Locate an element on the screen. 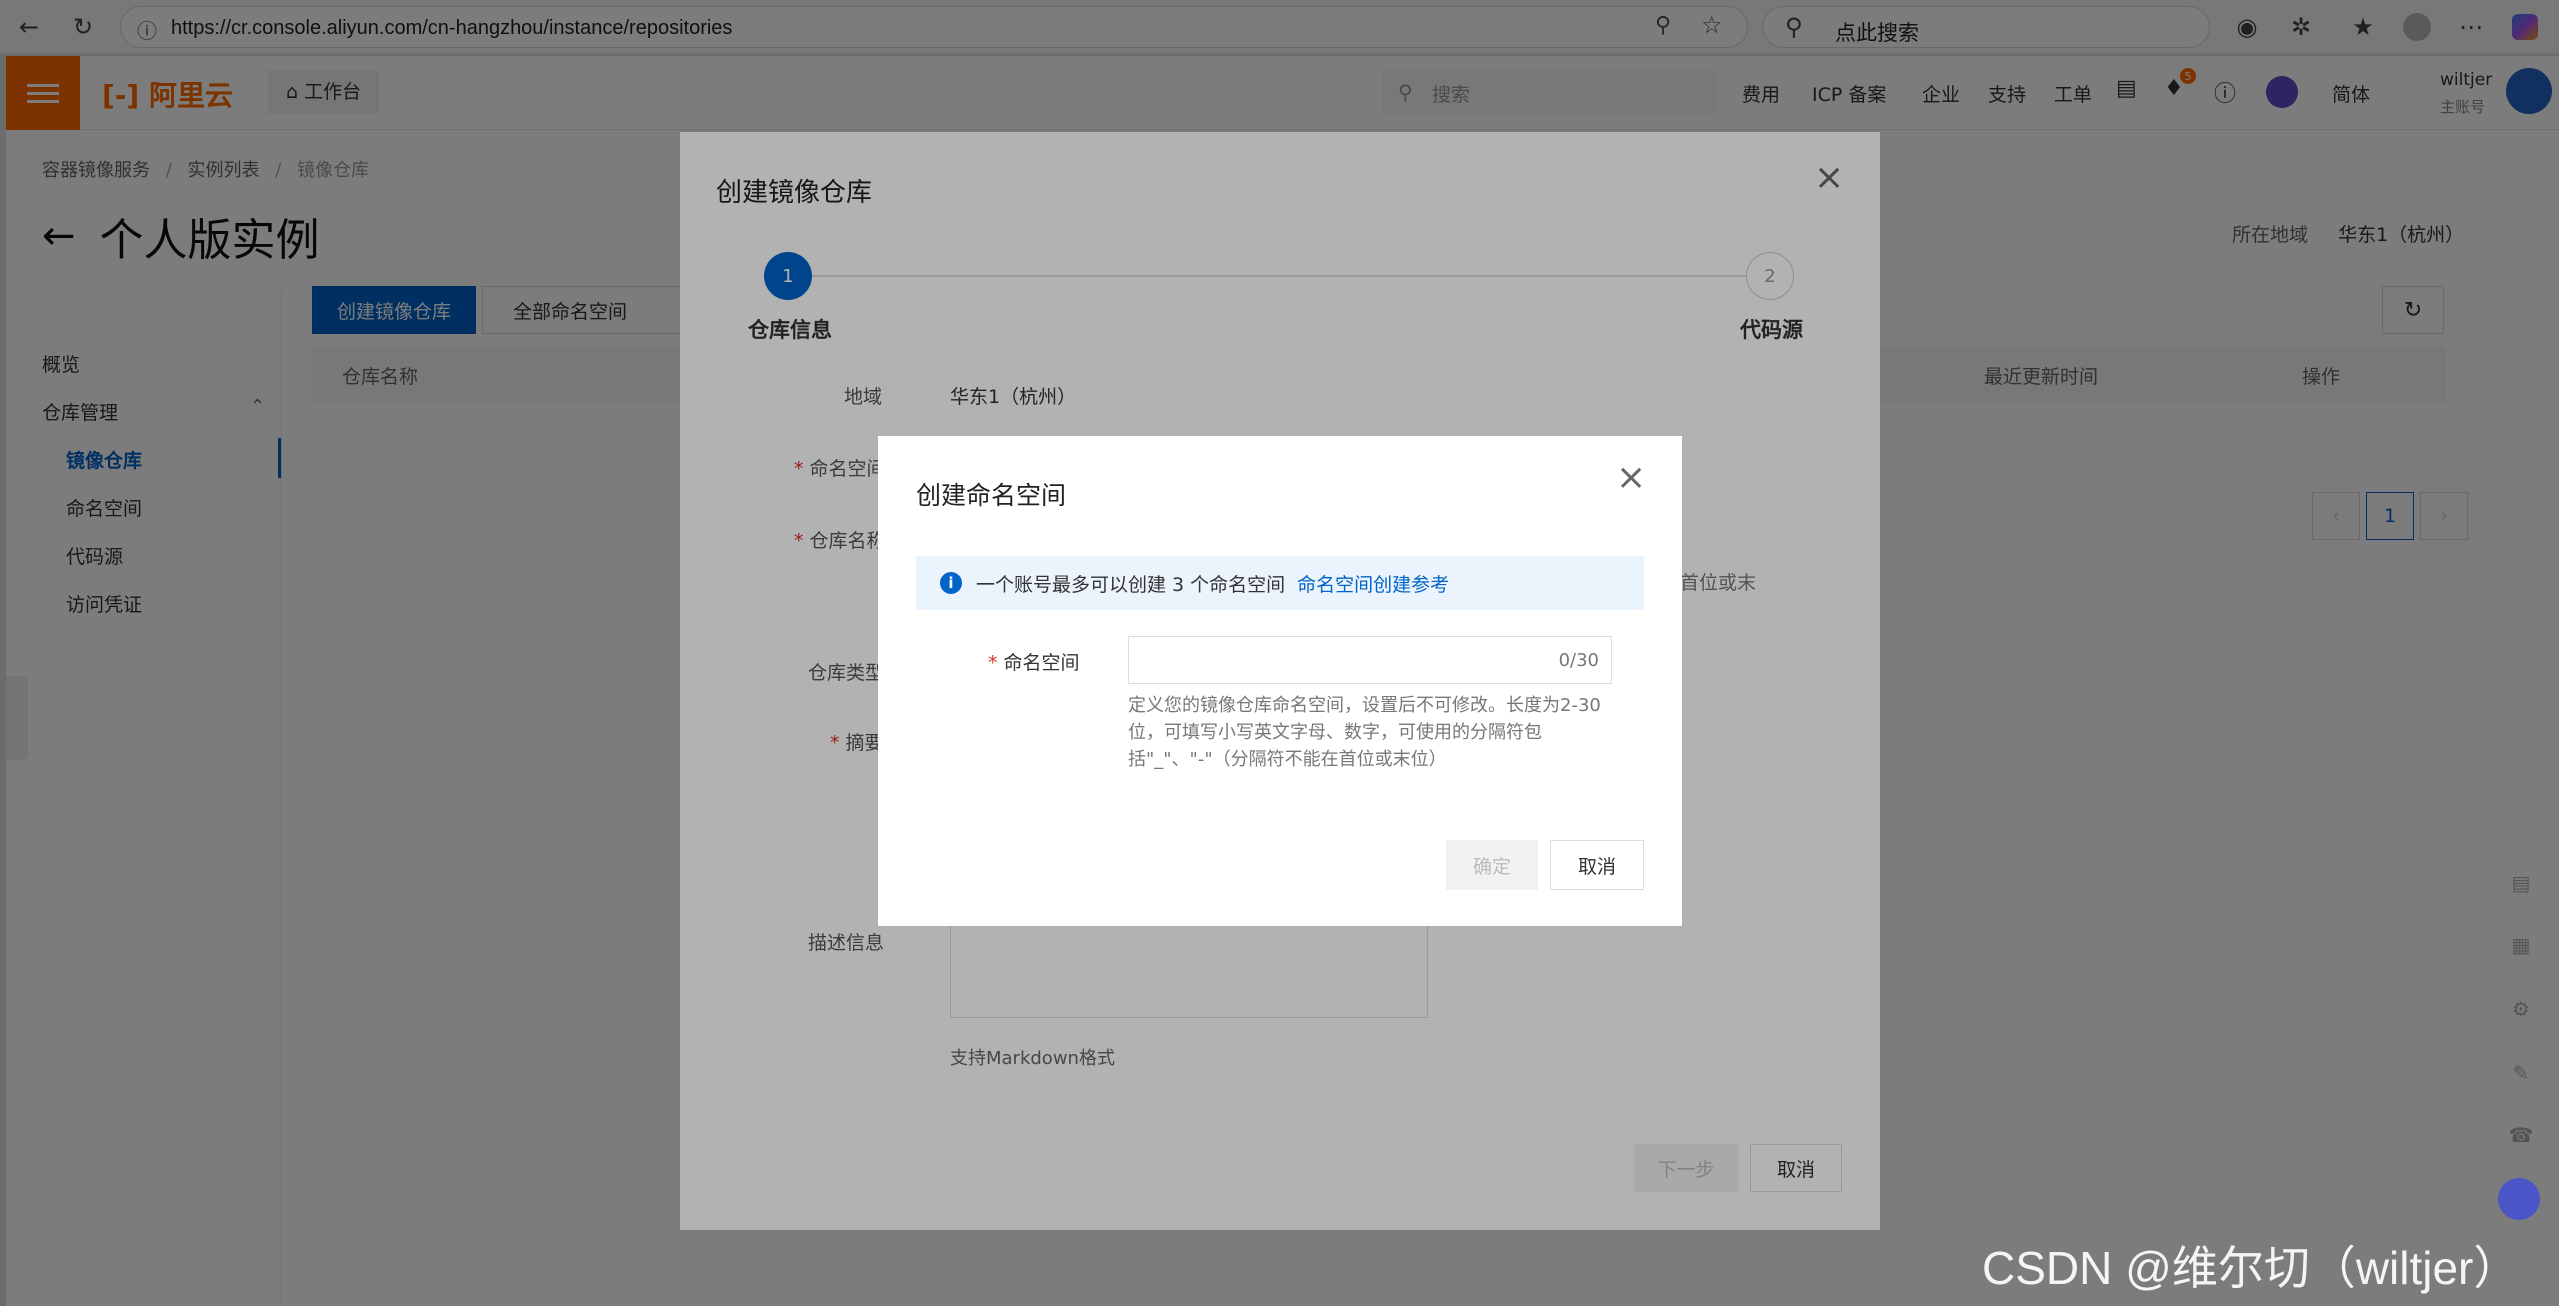 The width and height of the screenshot is (2559, 1306). gear-icon: ⚙ is located at coordinates (2521, 1009).